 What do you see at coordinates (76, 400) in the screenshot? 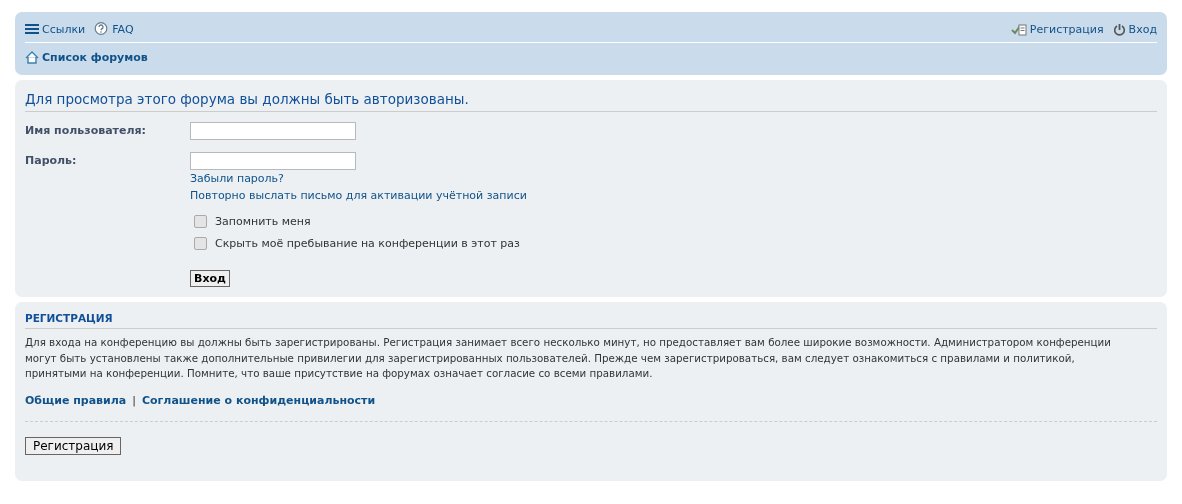
I see `text-link: Общие правила` at bounding box center [76, 400].